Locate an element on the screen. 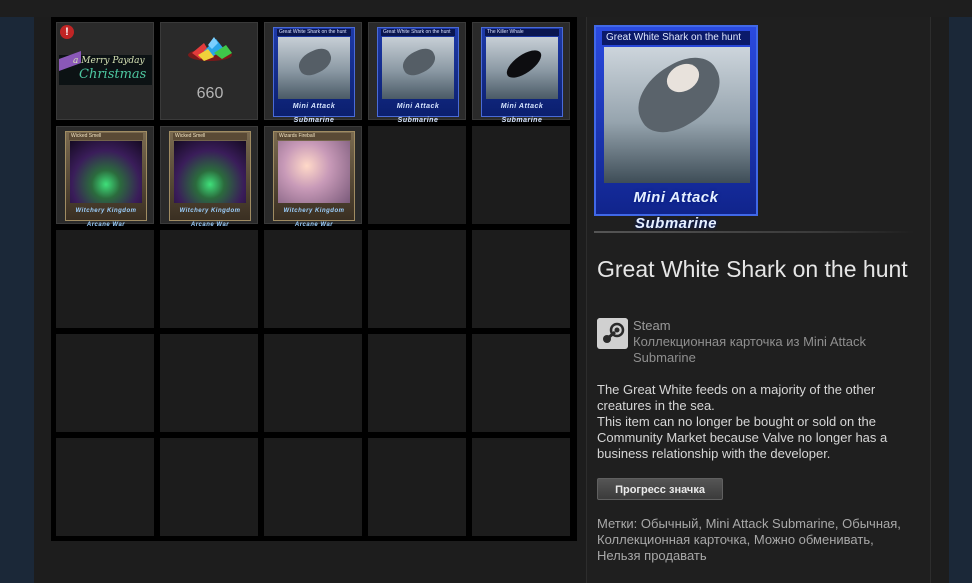  steam-icon is located at coordinates (612, 333).